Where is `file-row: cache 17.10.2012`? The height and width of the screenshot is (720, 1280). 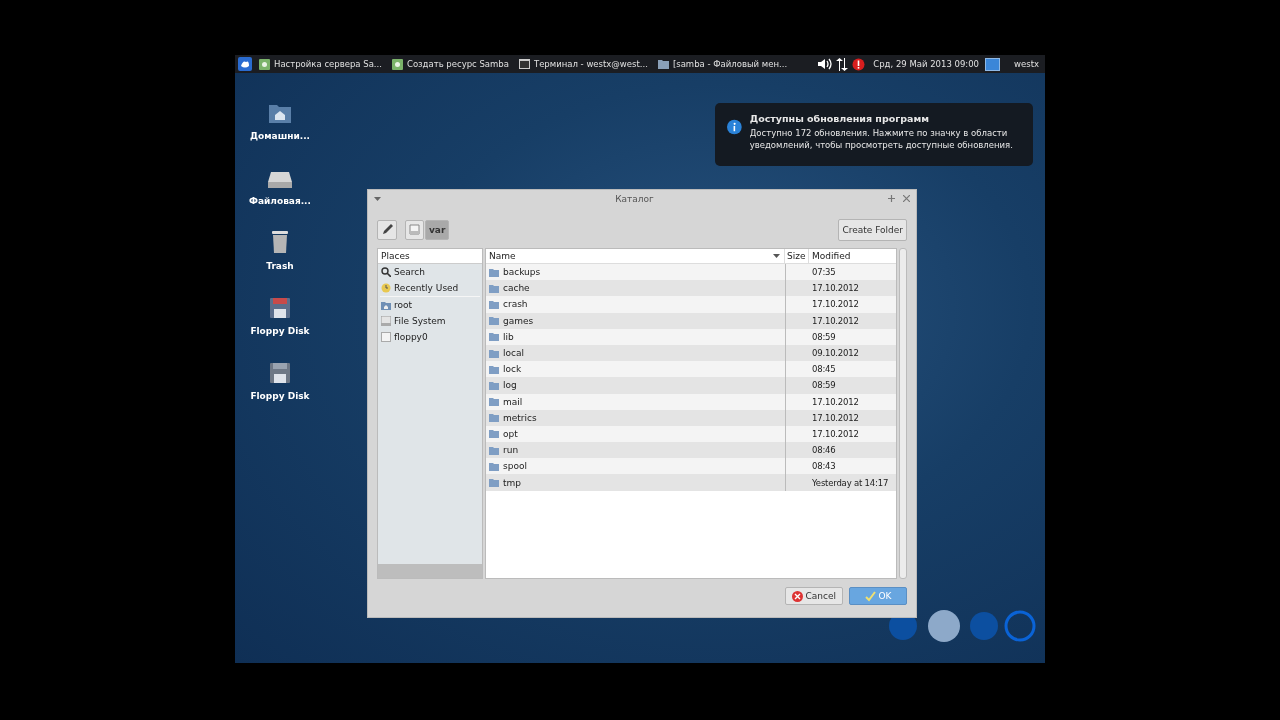
file-row: cache 17.10.2012 is located at coordinates (691, 288).